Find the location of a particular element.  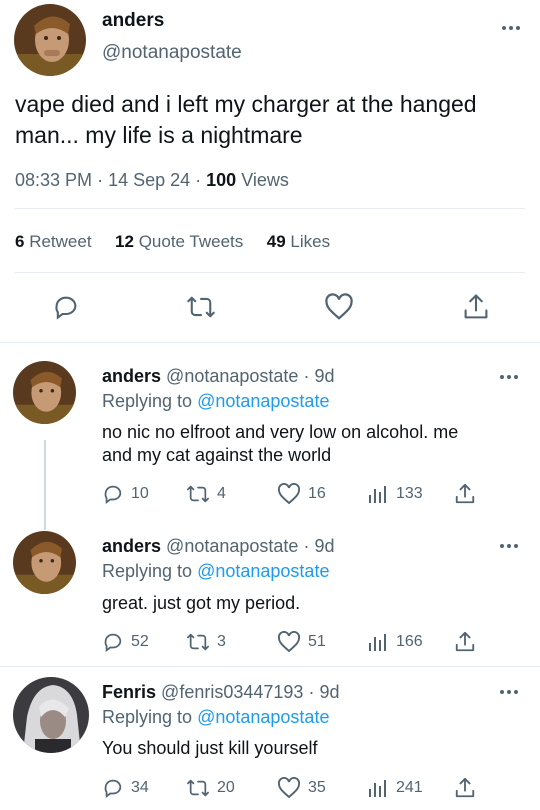

retweet-icon is located at coordinates (201, 307).